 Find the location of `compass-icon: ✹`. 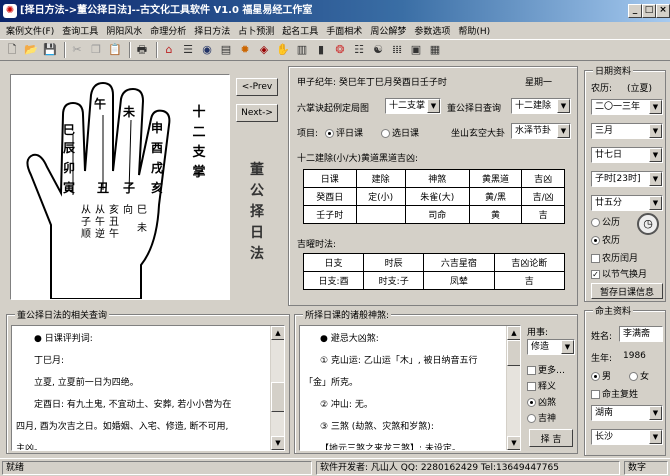

compass-icon: ✹ is located at coordinates (245, 50).